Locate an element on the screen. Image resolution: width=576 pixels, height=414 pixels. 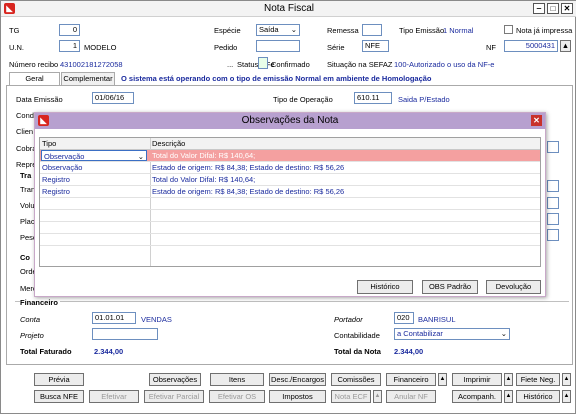
fiete-neg-expand-icon: ▲ is located at coordinates (566, 379).